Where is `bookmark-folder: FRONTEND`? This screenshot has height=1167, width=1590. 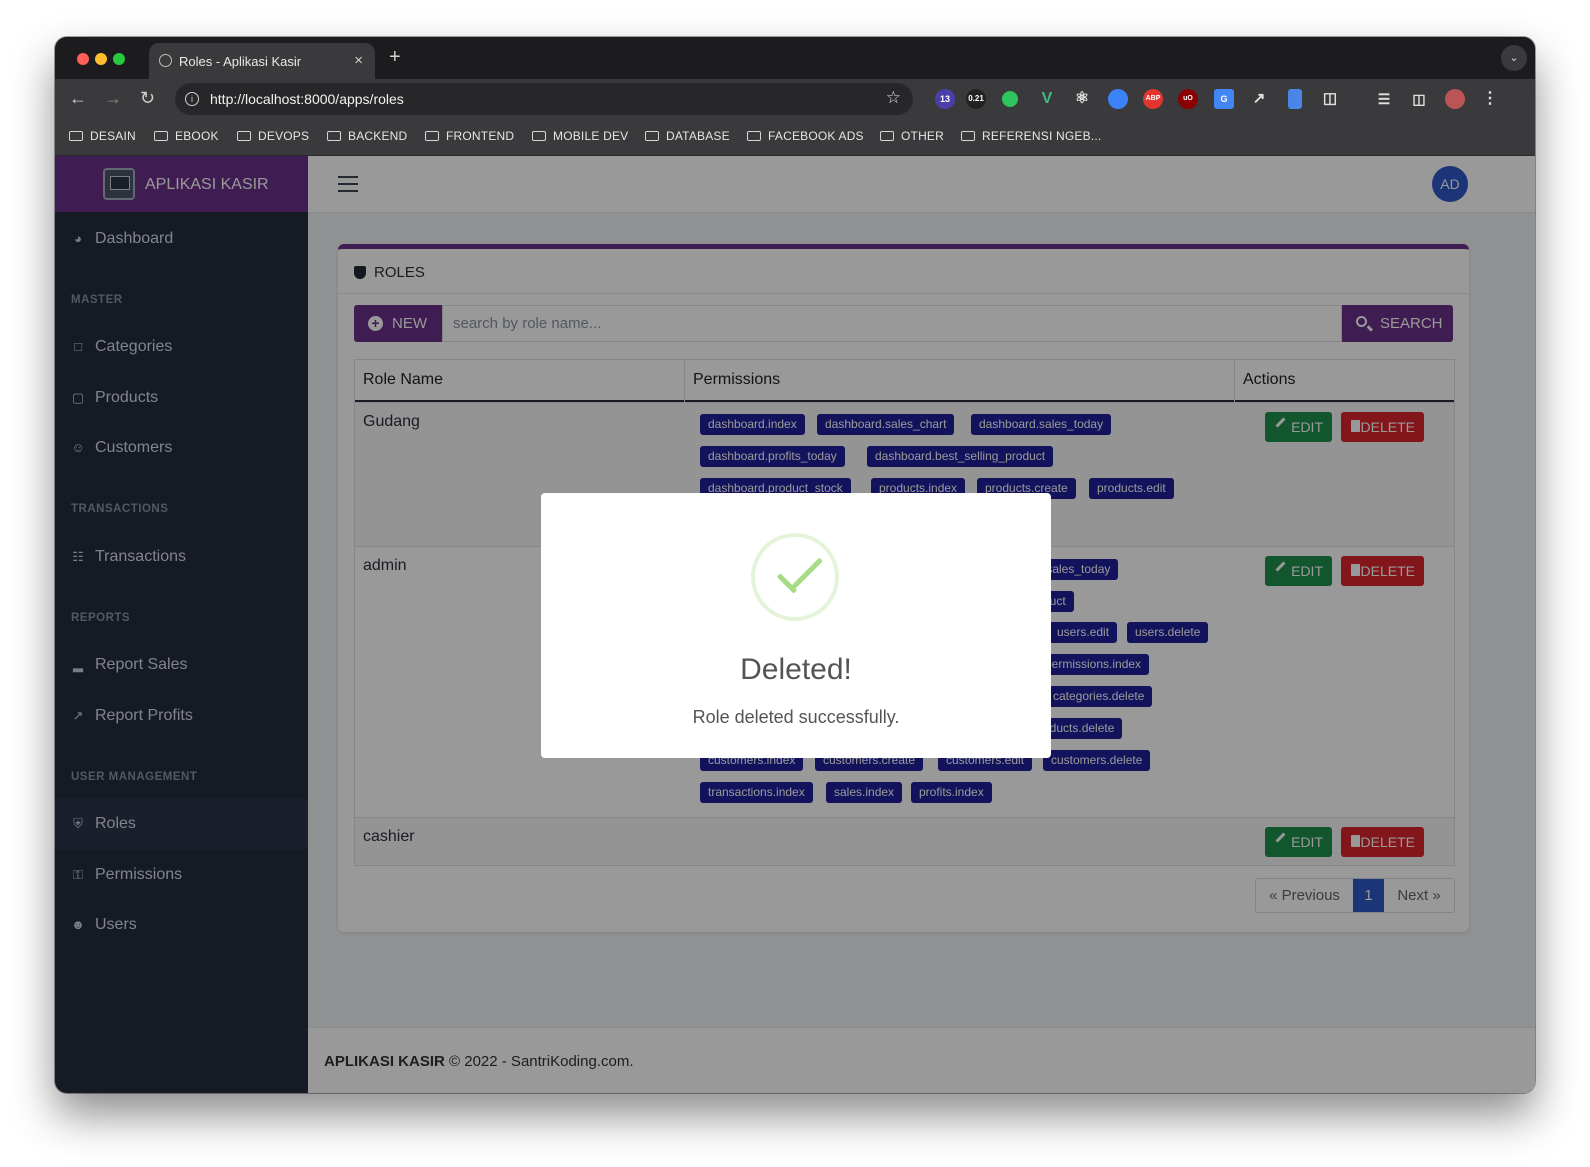
bookmark-folder: FRONTEND is located at coordinates (469, 136).